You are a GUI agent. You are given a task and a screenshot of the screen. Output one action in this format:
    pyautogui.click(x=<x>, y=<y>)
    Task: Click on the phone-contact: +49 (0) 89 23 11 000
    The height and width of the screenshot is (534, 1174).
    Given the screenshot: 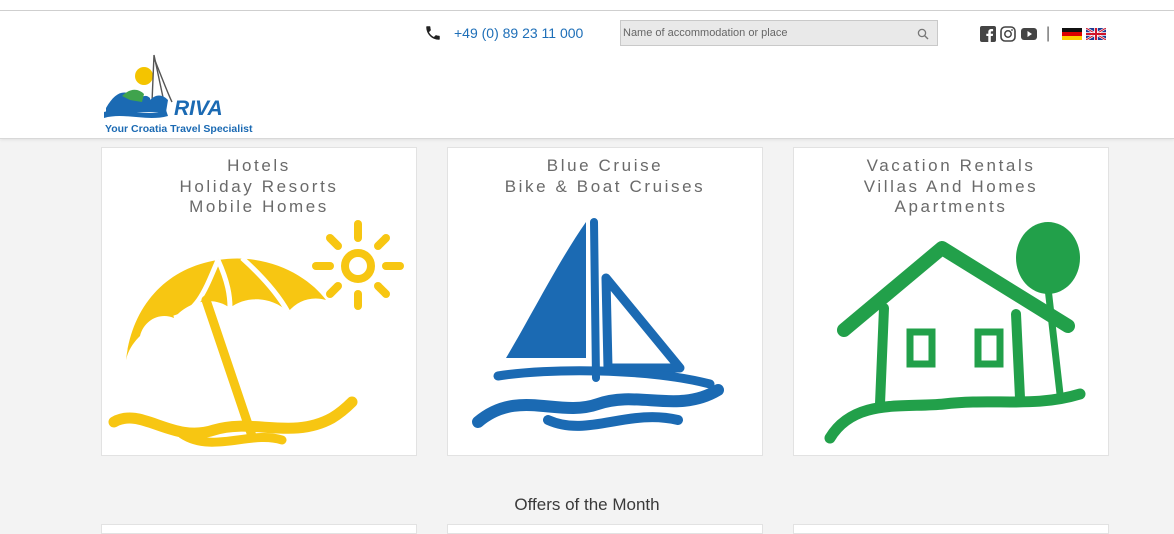 What is the action you would take?
    pyautogui.click(x=503, y=33)
    